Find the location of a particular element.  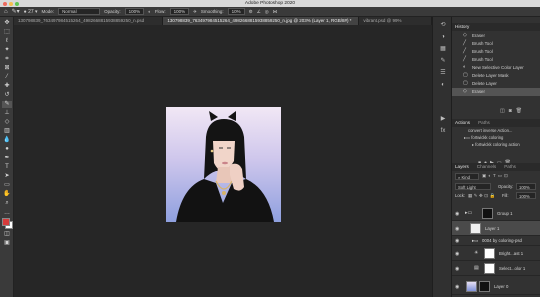

hand-tool-icon: ✋ is located at coordinates (7, 194).